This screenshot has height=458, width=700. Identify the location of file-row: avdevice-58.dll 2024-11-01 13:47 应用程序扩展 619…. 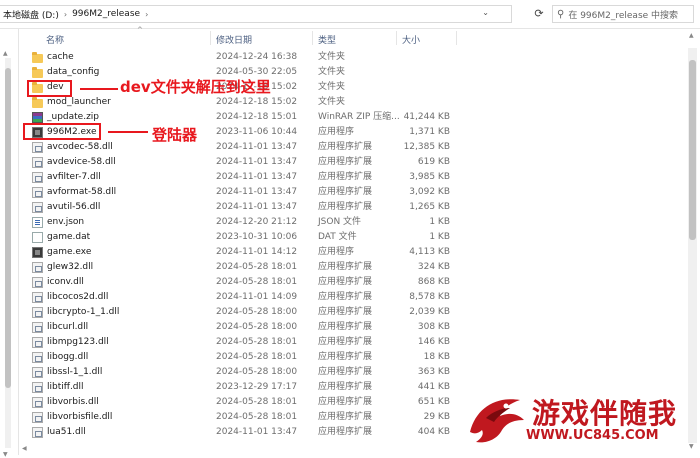
(352, 162).